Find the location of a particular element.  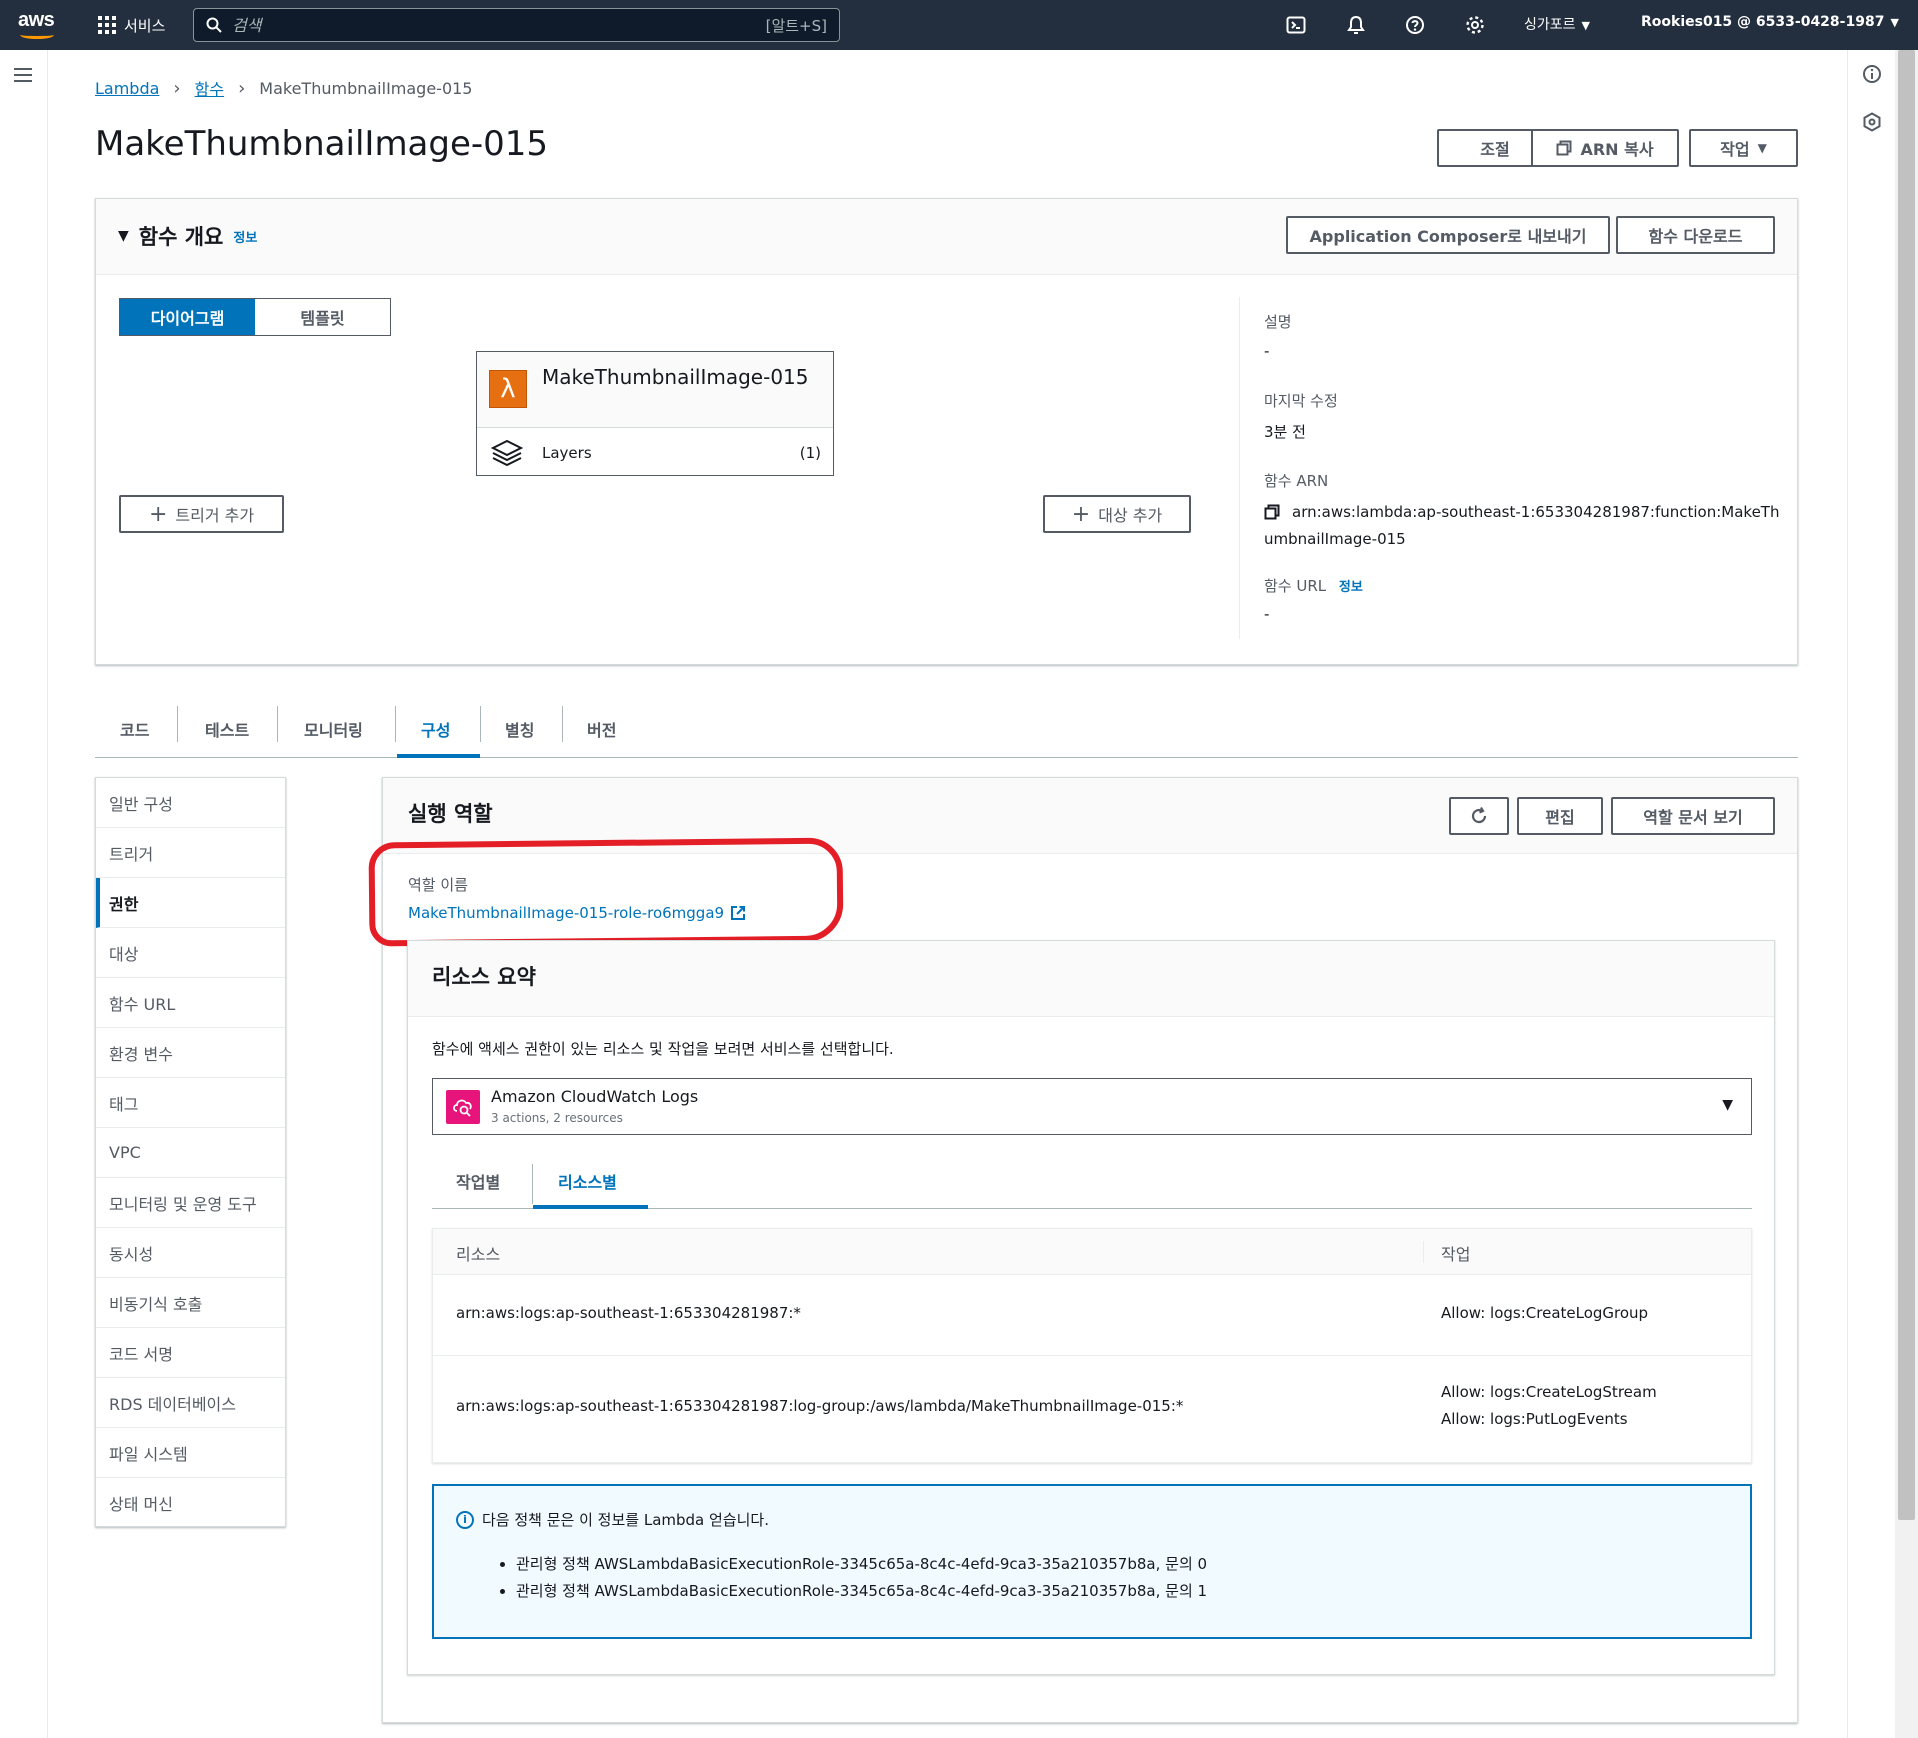

last-modified-label: 마지막 수정 is located at coordinates (1301, 401).